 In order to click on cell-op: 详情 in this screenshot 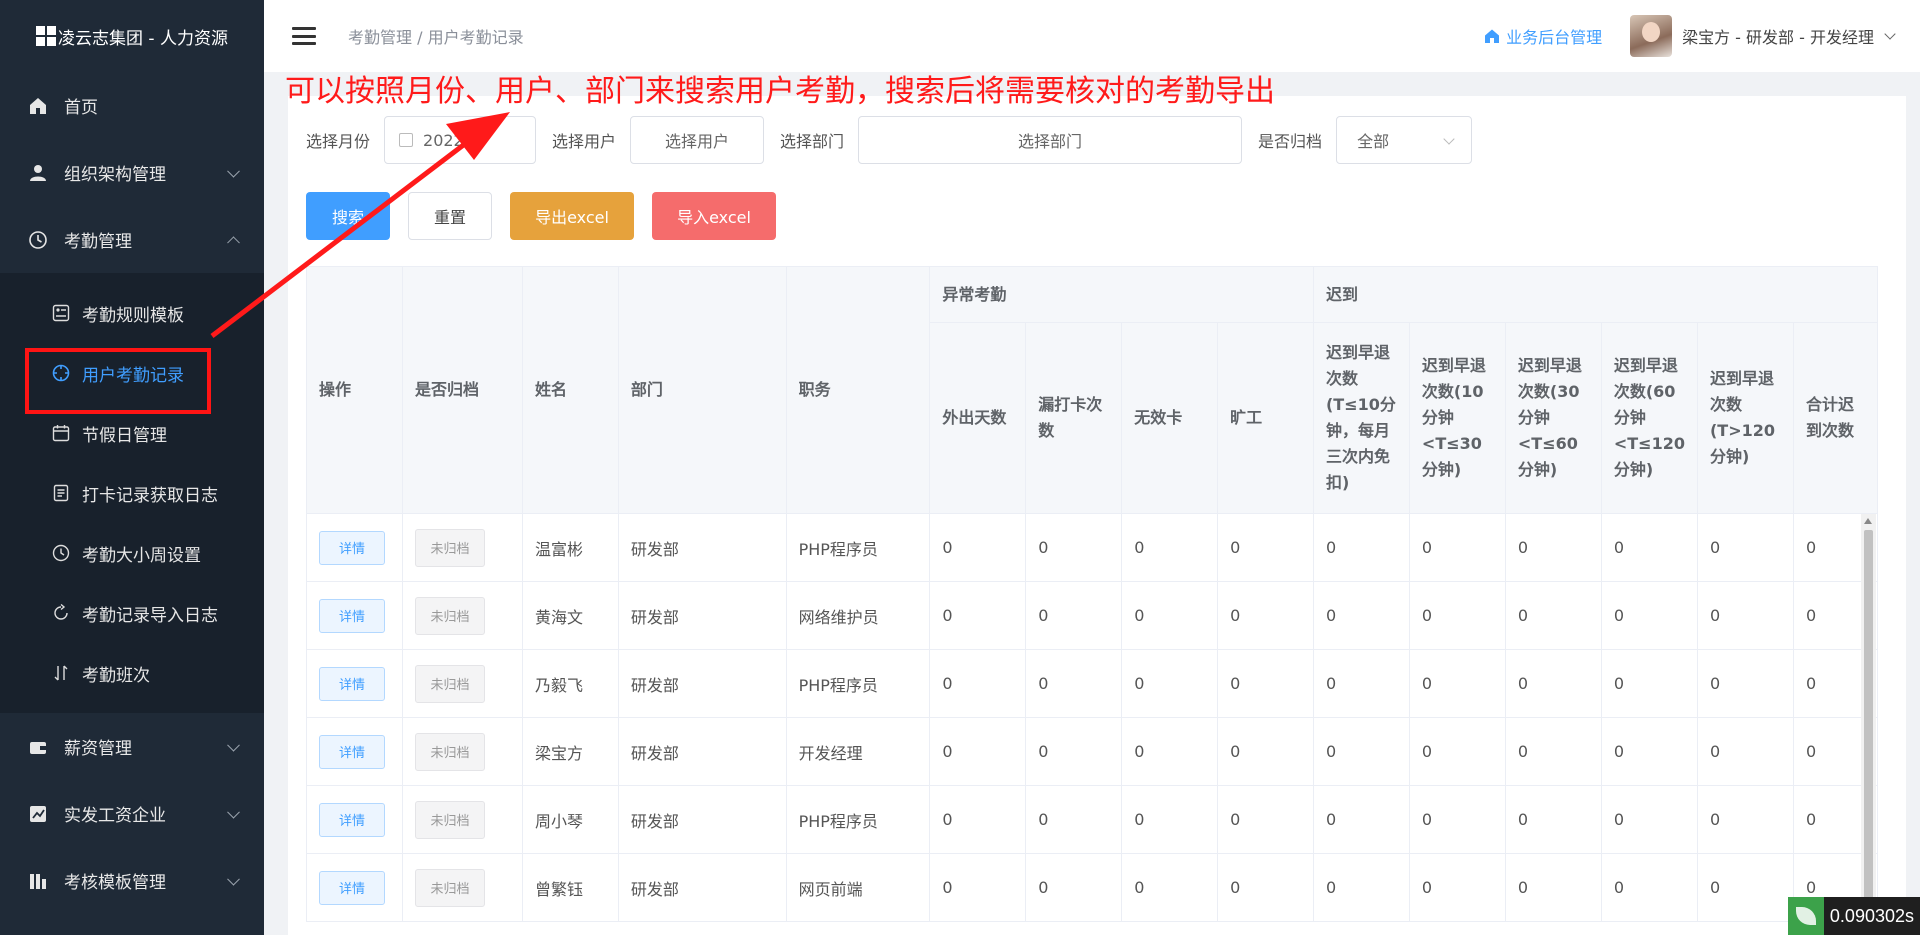, I will do `click(354, 819)`.